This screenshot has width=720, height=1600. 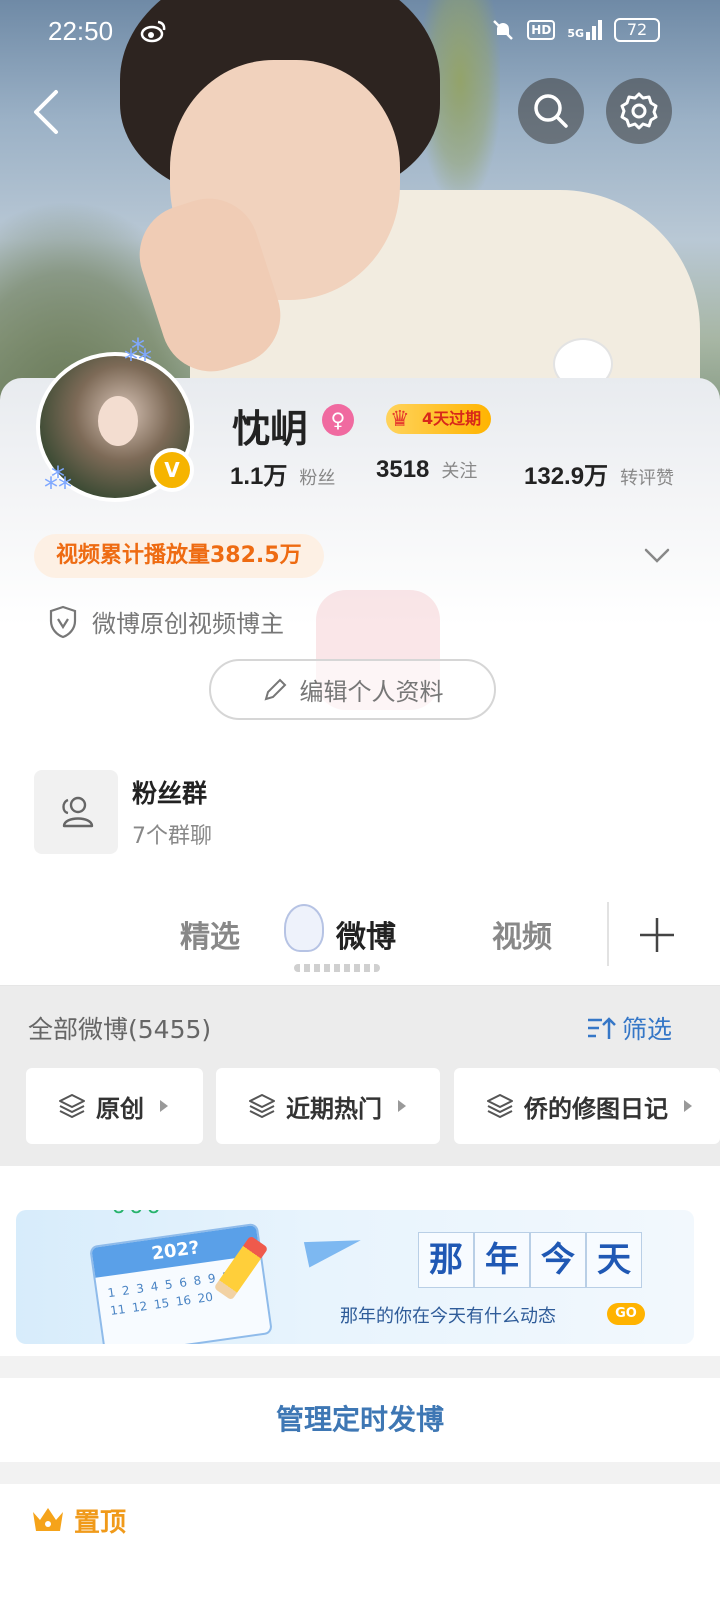 What do you see at coordinates (502, 1260) in the screenshot?
I see `title-char: 年` at bounding box center [502, 1260].